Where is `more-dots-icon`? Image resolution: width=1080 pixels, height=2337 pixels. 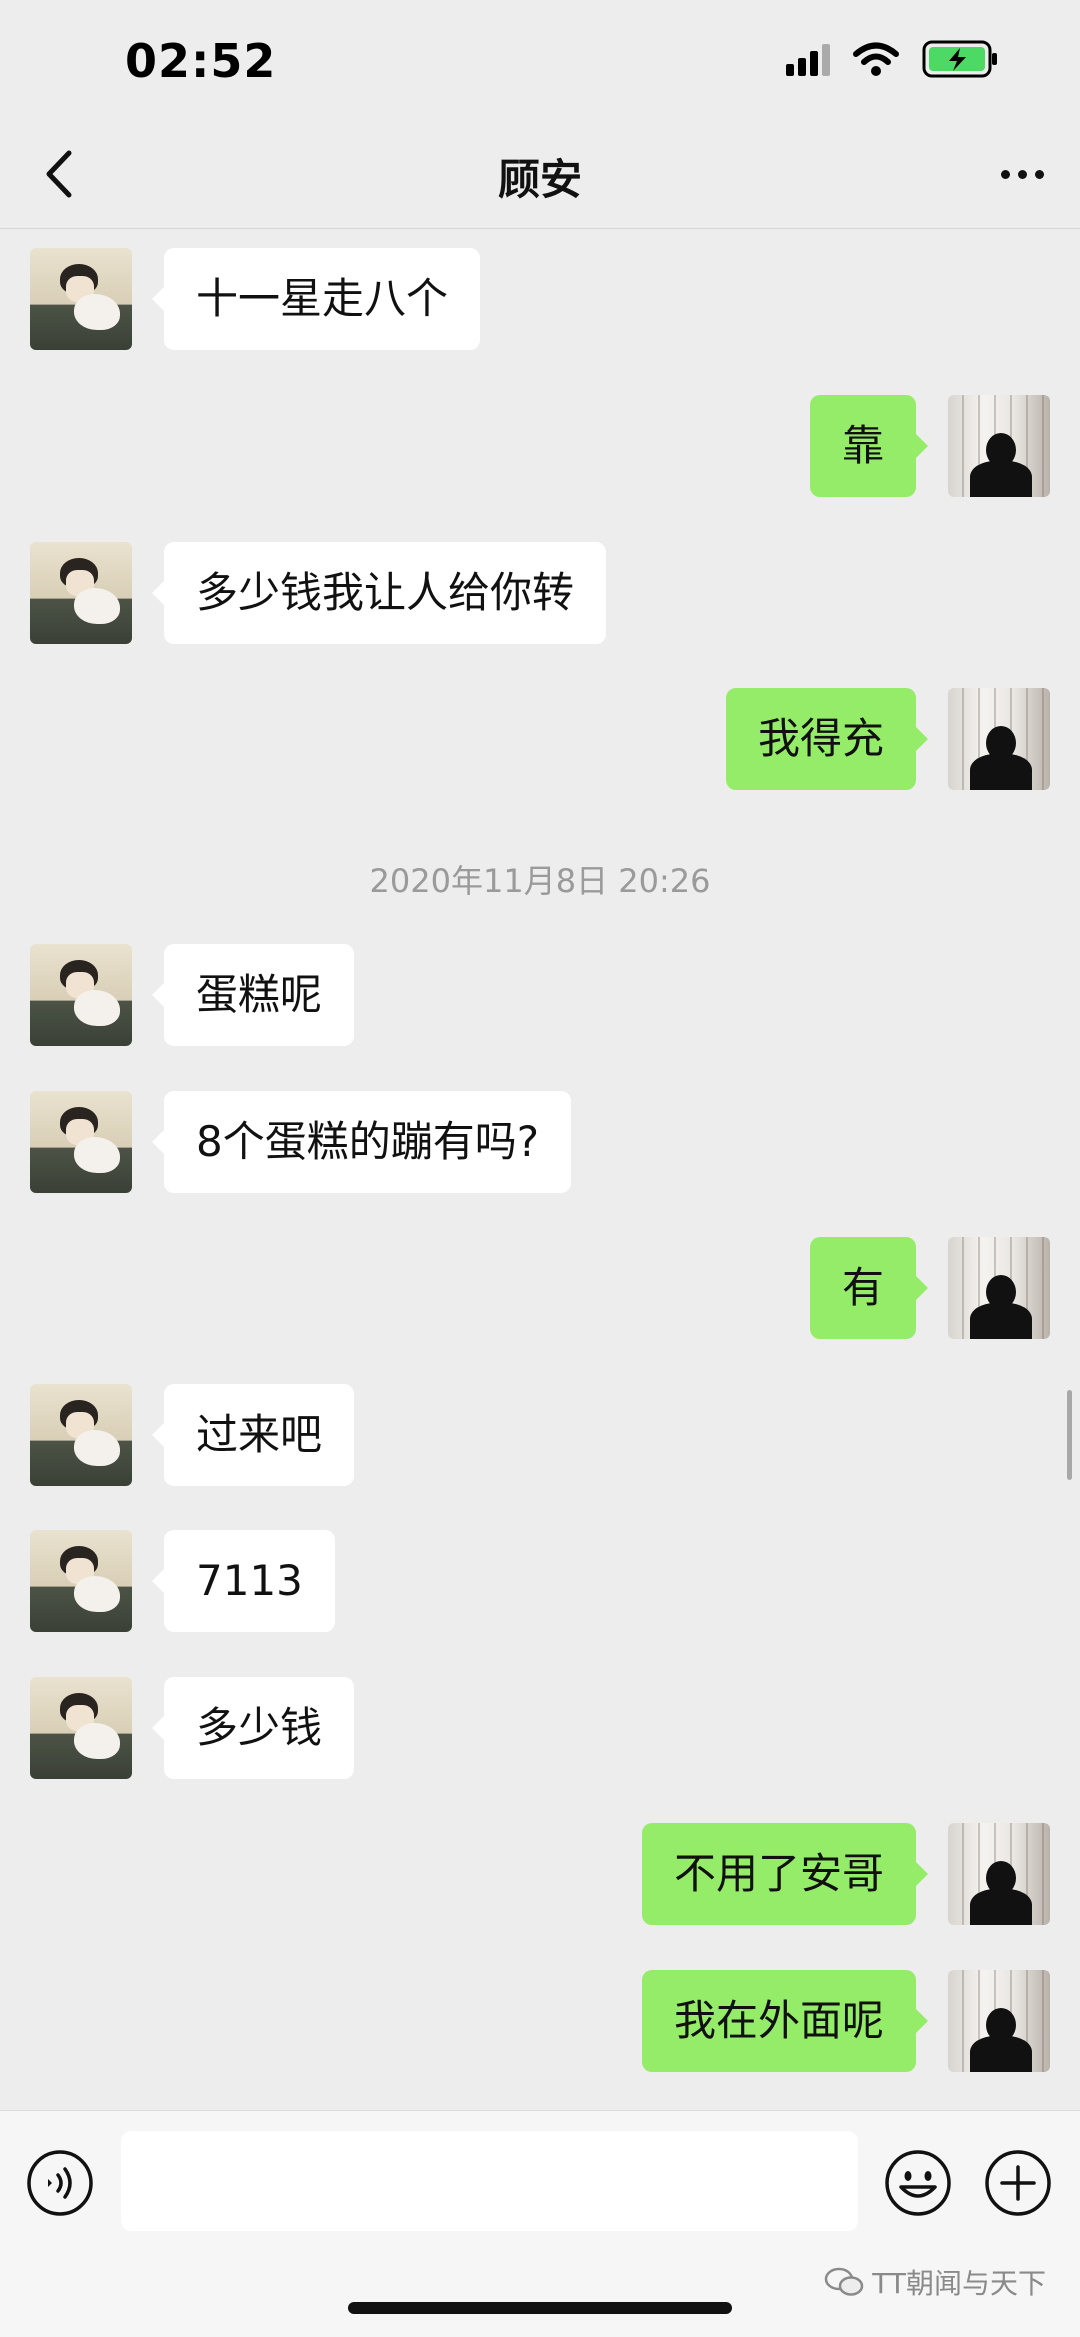
more-dots-icon is located at coordinates (1005, 174).